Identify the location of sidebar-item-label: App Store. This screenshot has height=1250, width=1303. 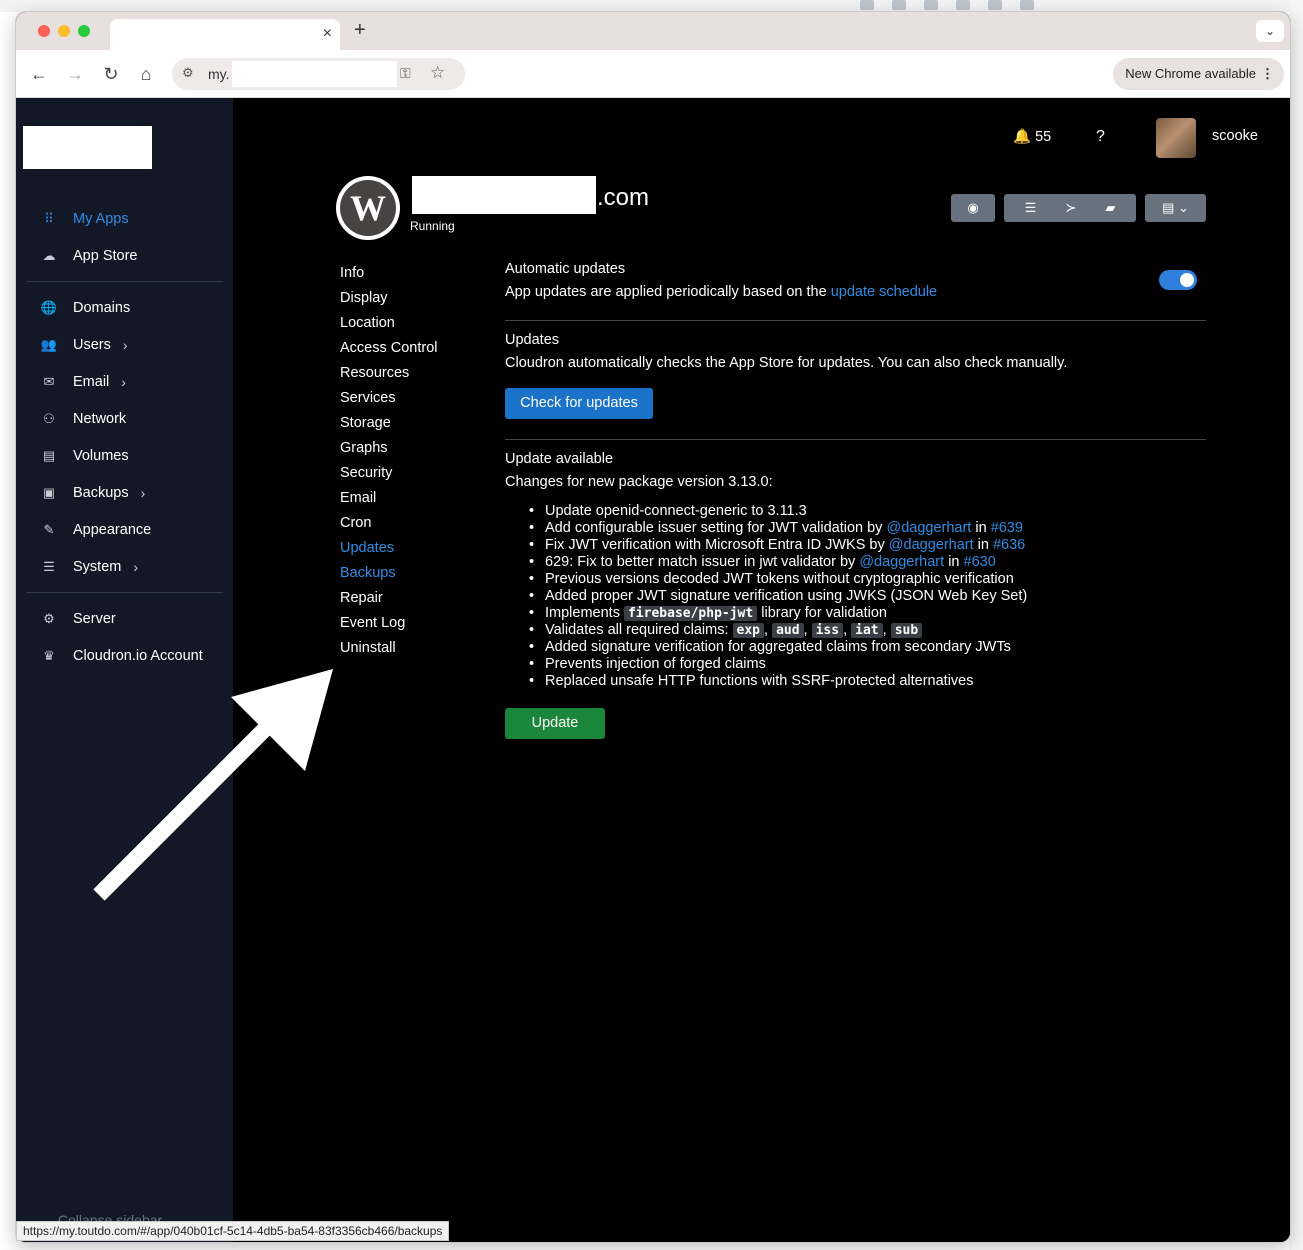
(105, 256).